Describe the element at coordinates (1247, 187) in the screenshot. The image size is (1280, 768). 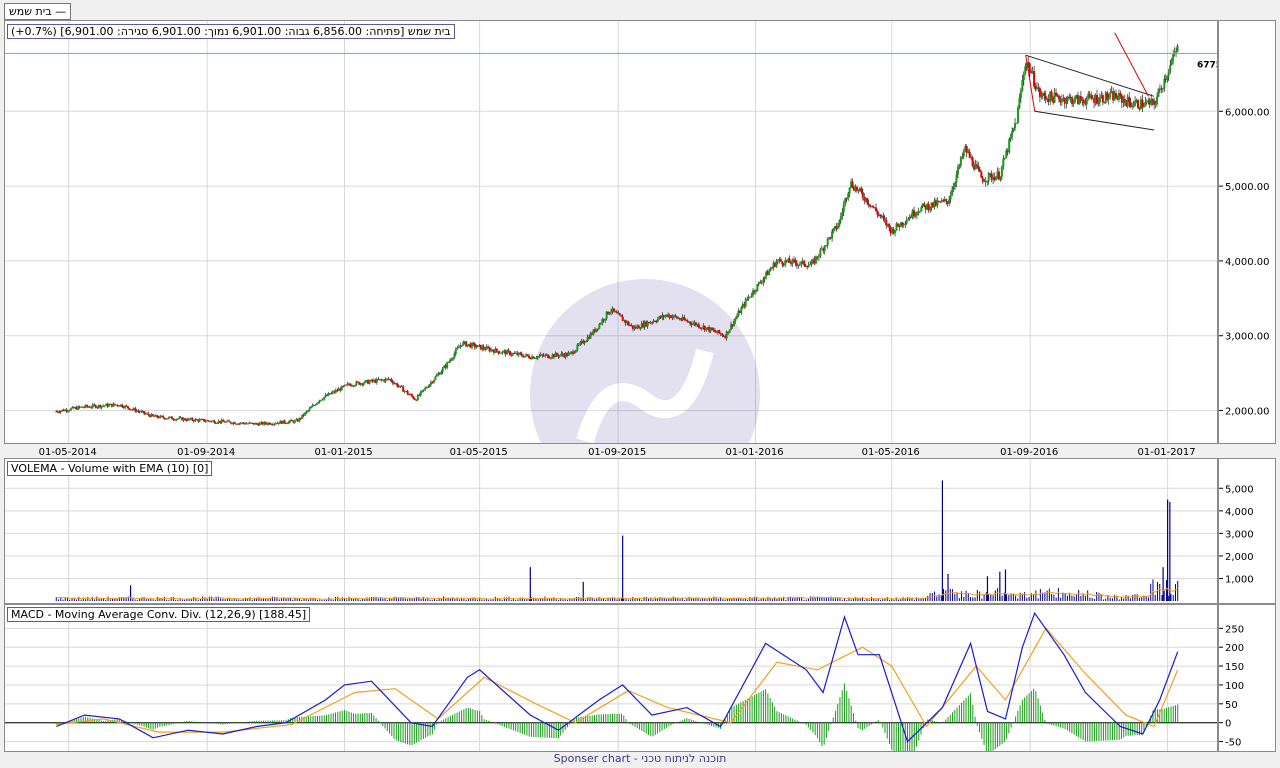
I see `price-tick-label: 5,000.00` at that location.